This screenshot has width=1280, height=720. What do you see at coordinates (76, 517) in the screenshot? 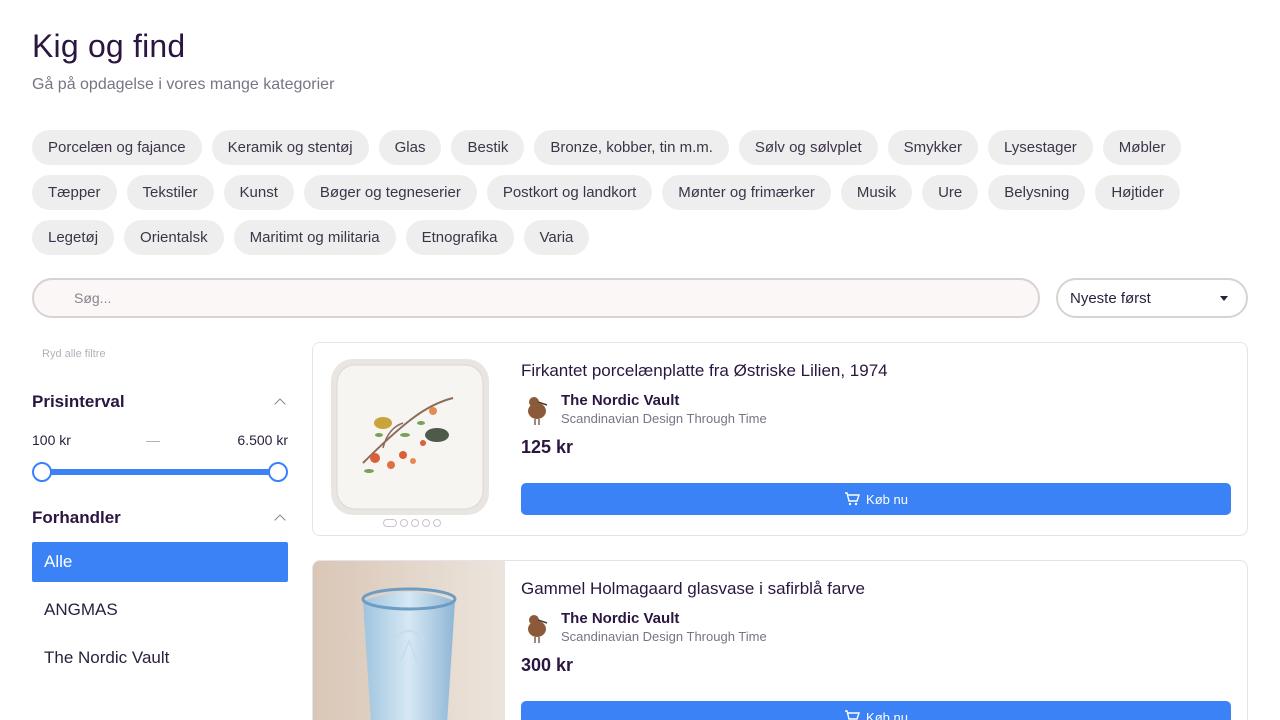
I see `dealer-filter-title: Forhandler` at bounding box center [76, 517].